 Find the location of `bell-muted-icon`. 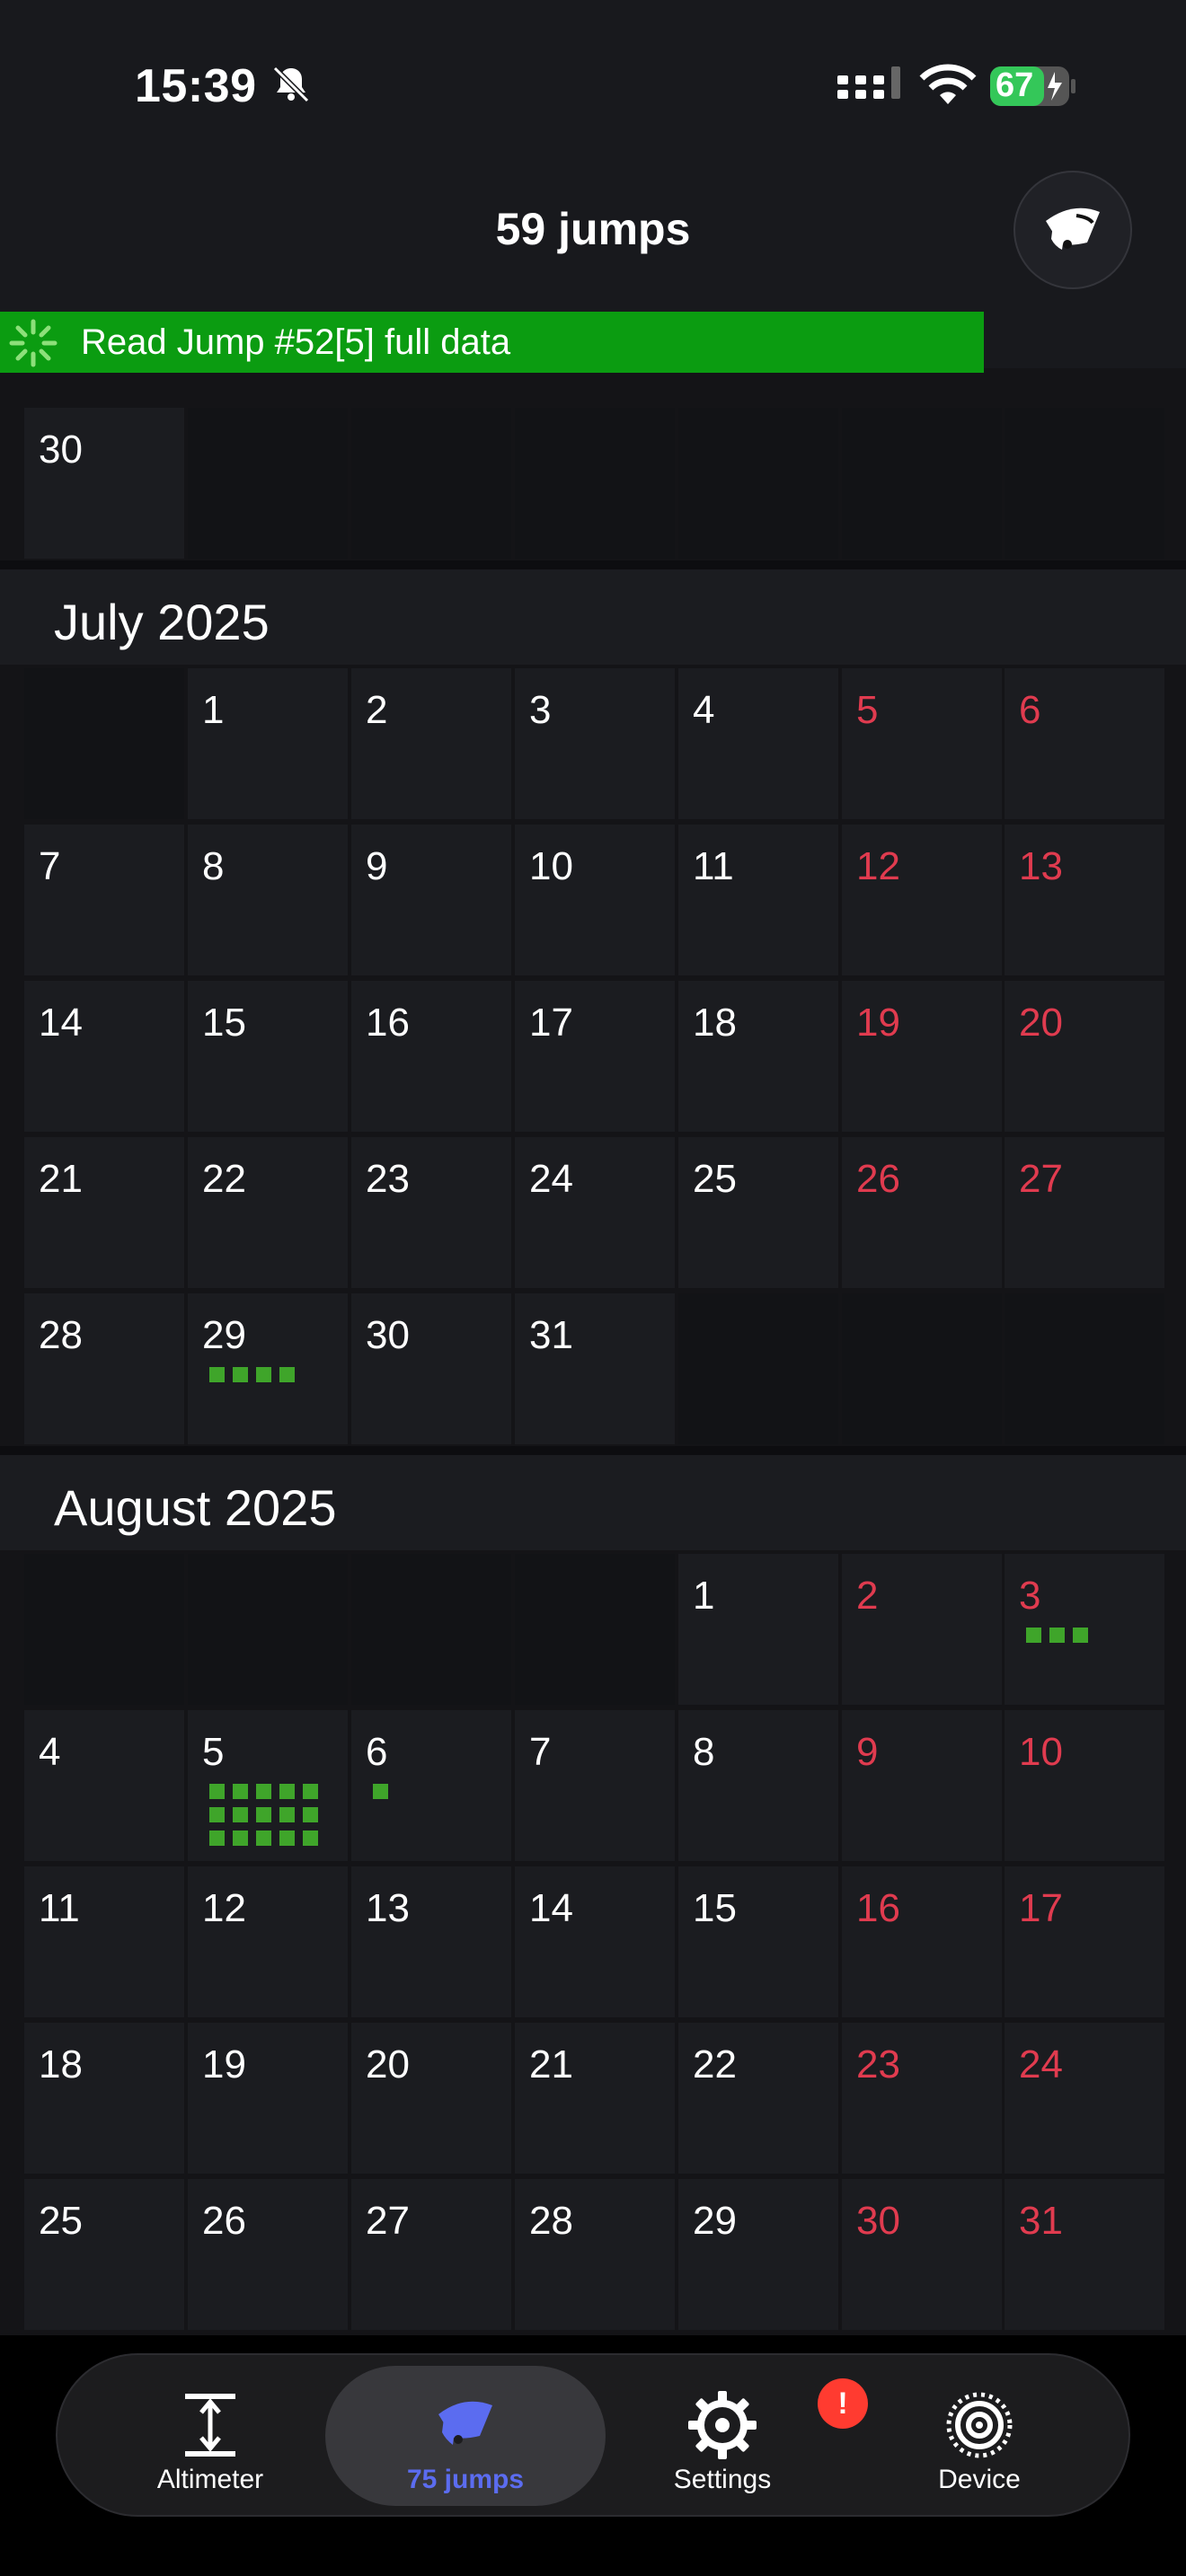

bell-muted-icon is located at coordinates (291, 84).